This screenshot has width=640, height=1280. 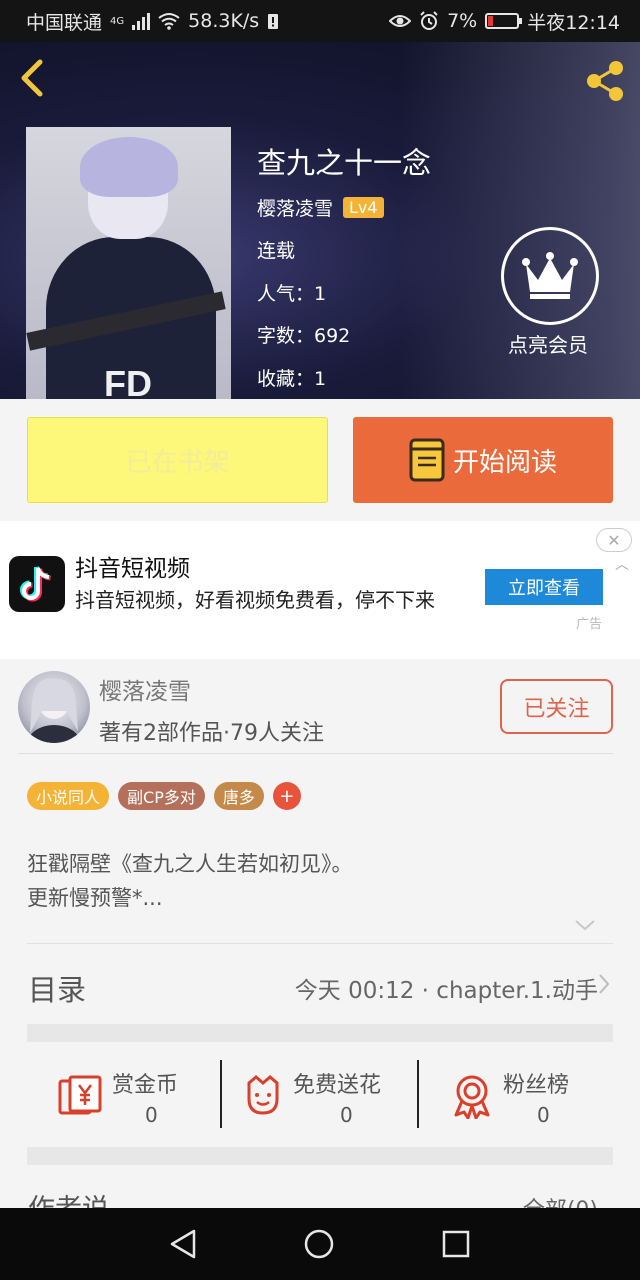 I want to click on share-button, so click(x=605, y=81).